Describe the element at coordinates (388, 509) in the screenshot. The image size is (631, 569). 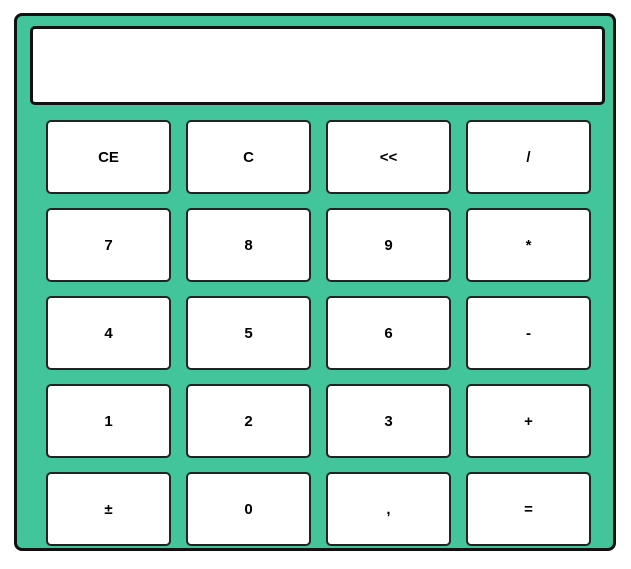
I see `comma-button: ,` at that location.